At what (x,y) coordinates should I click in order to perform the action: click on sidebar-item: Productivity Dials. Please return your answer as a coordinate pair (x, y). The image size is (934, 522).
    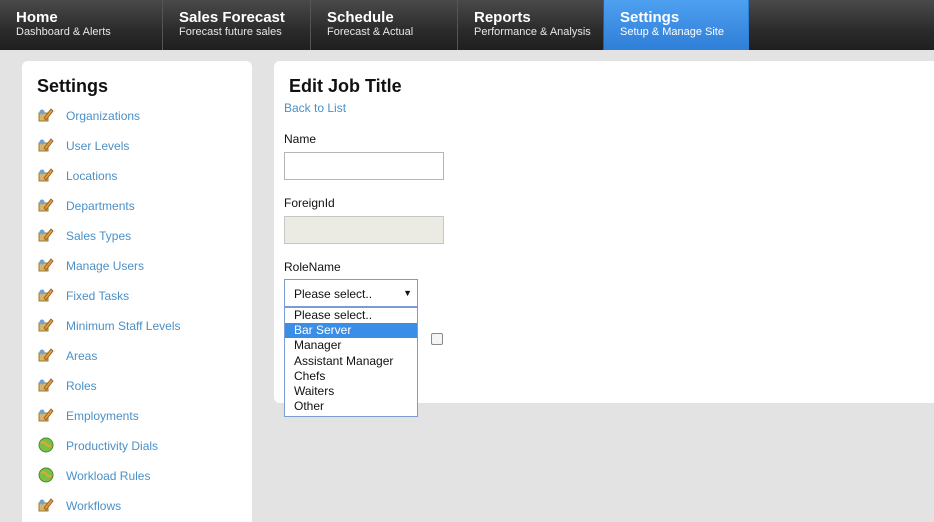
    Looking at the image, I should click on (138, 447).